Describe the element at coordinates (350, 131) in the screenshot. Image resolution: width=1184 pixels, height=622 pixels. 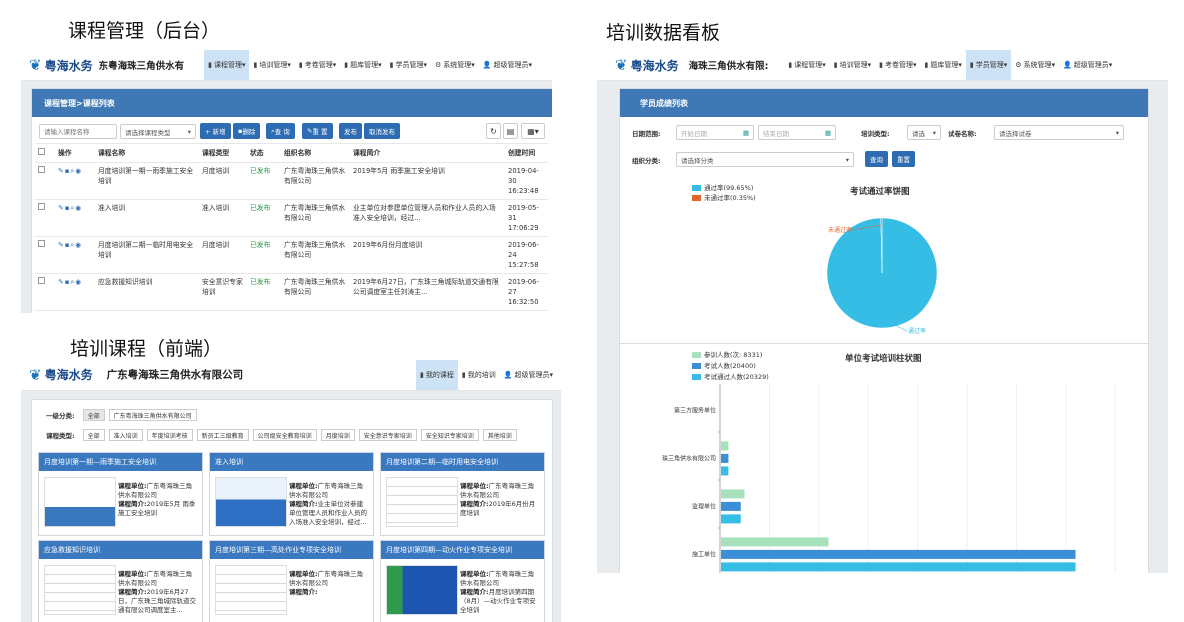
I see `publish-button: 发布` at that location.